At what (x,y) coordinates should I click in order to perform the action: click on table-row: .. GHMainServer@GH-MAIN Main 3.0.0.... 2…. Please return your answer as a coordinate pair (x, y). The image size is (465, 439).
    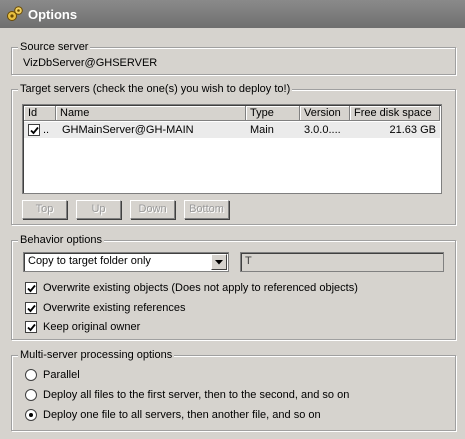
    Looking at the image, I should click on (232, 130).